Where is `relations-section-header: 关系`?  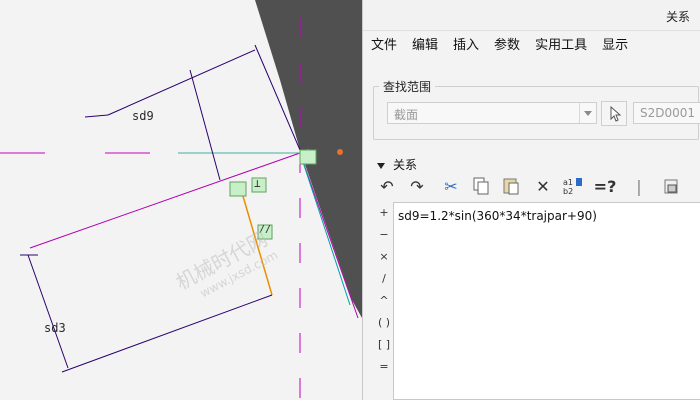
relations-section-header: 关系 is located at coordinates (397, 164).